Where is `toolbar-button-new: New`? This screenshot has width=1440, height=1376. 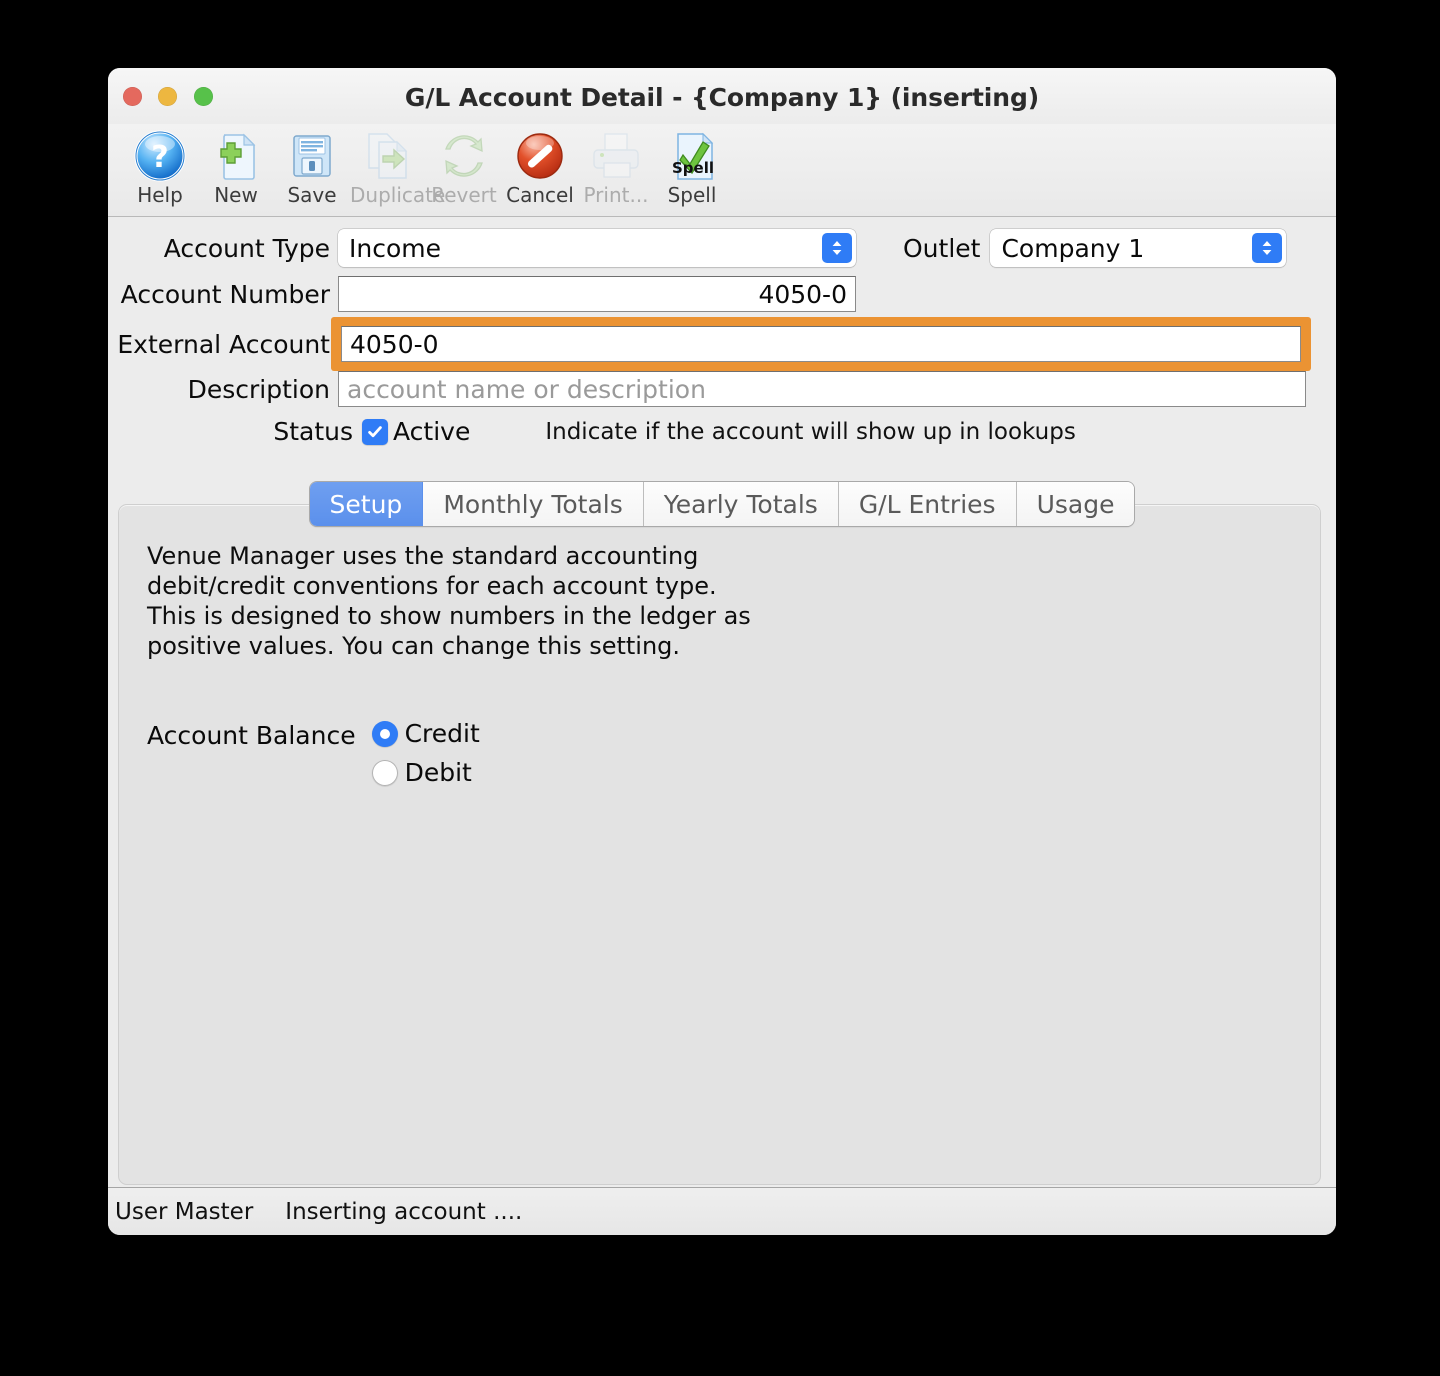 toolbar-button-new: New is located at coordinates (236, 165).